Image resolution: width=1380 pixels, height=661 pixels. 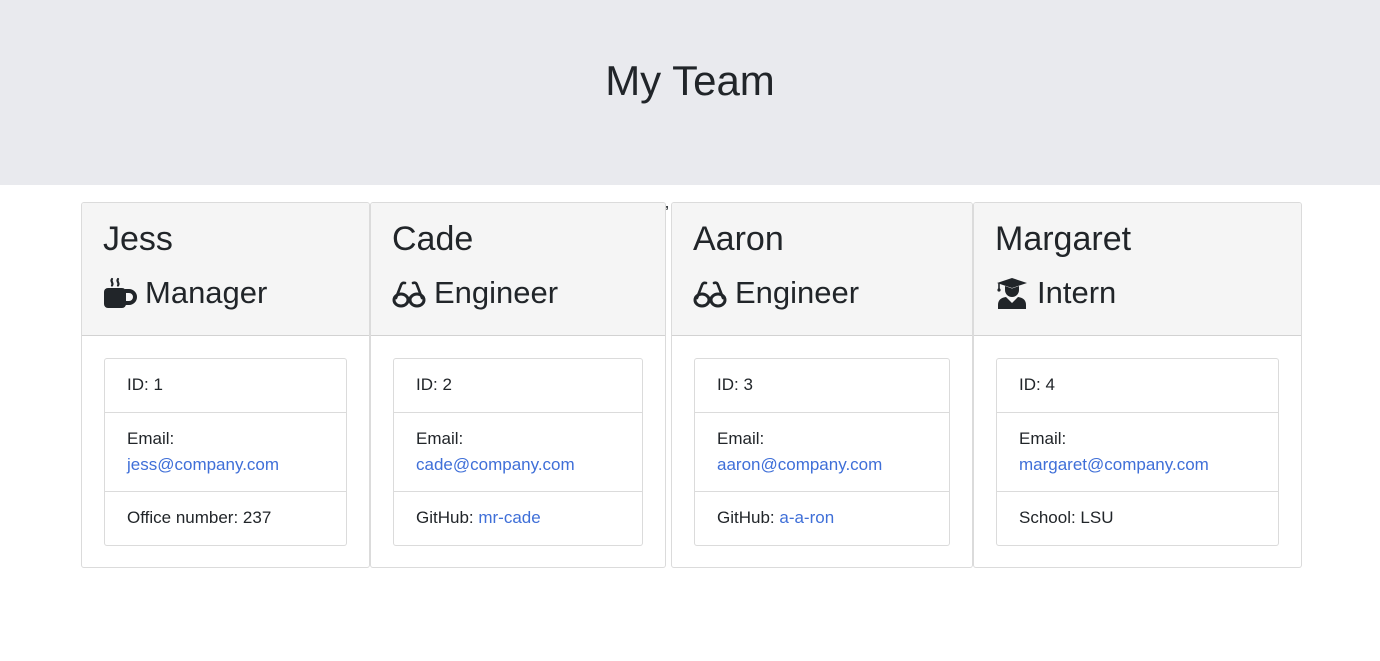 I want to click on email-link: cade@company.com, so click(x=495, y=464).